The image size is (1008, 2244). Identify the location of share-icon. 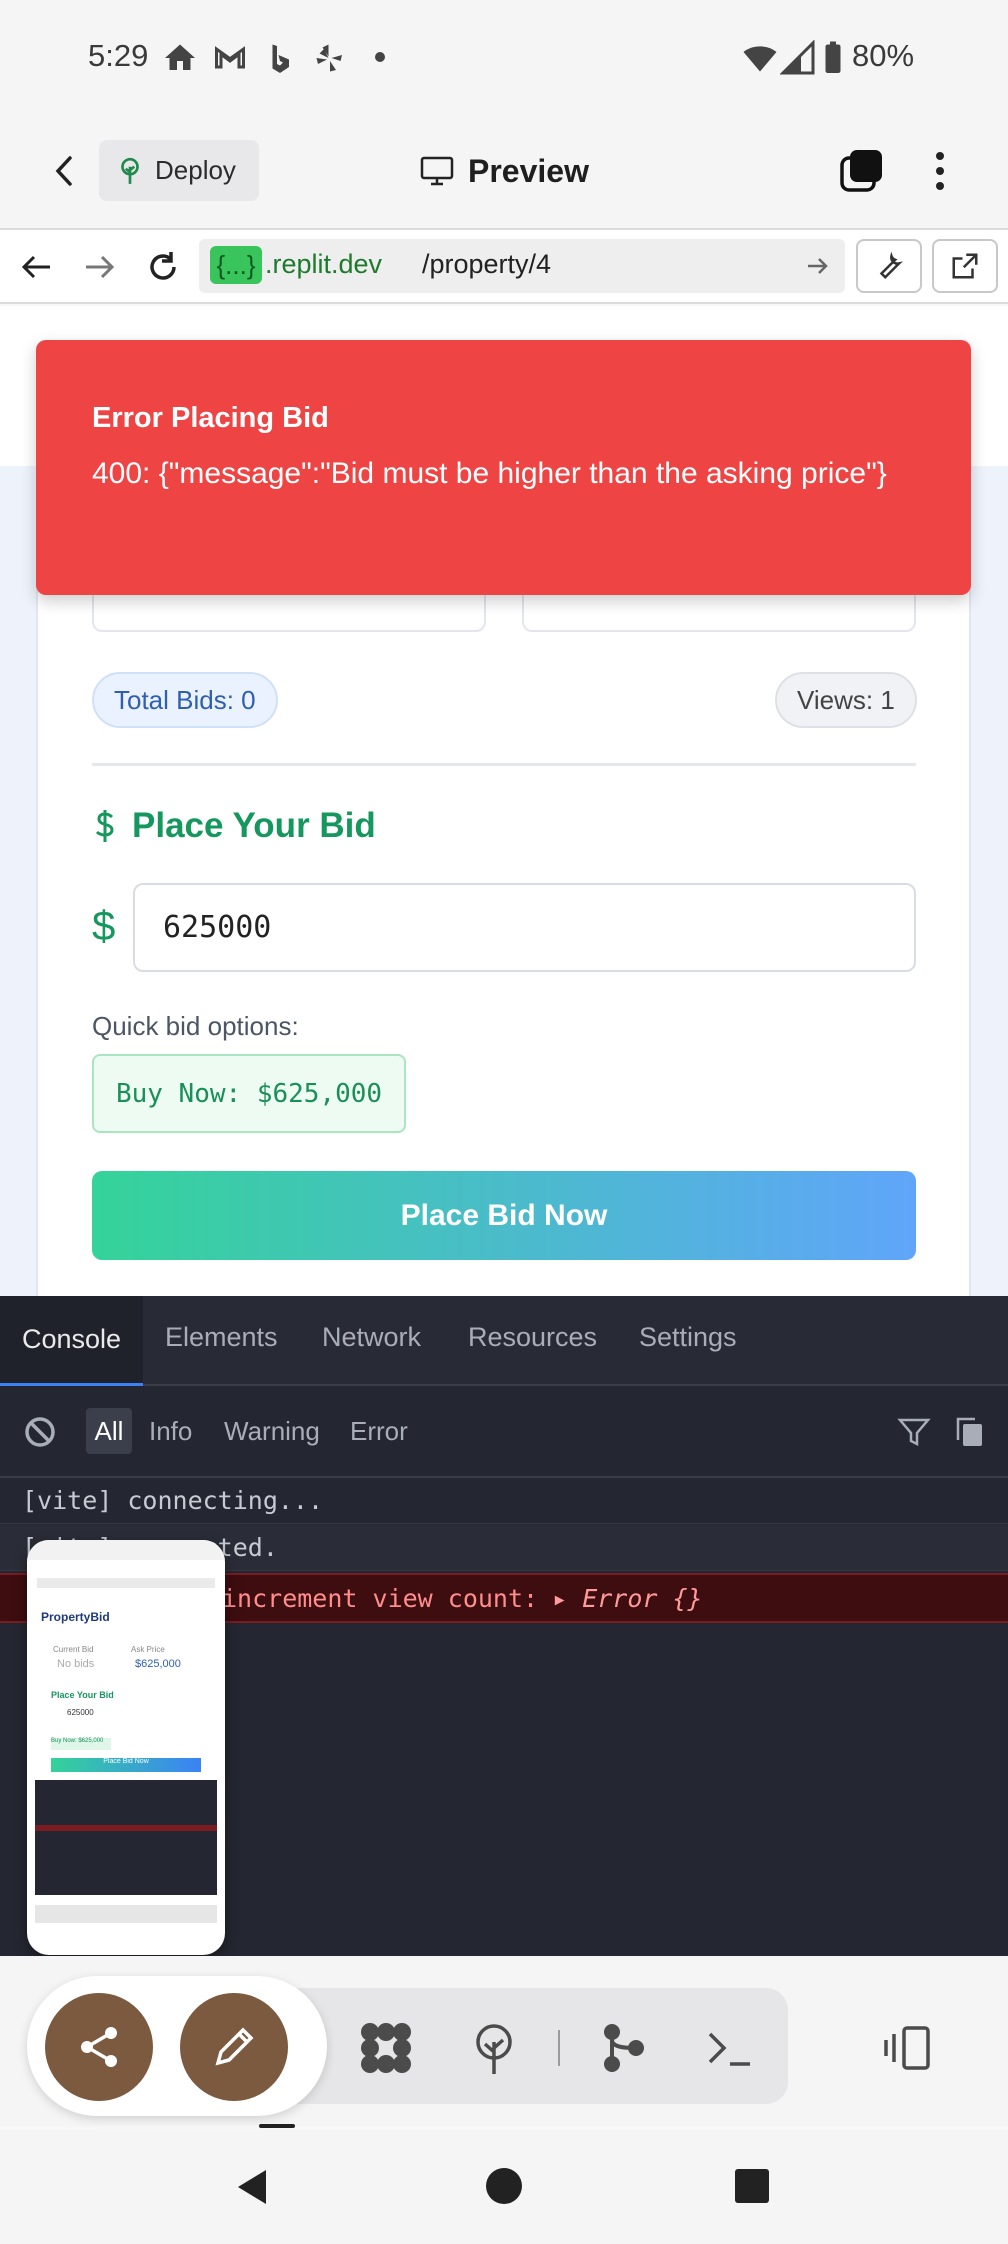
(99, 2047).